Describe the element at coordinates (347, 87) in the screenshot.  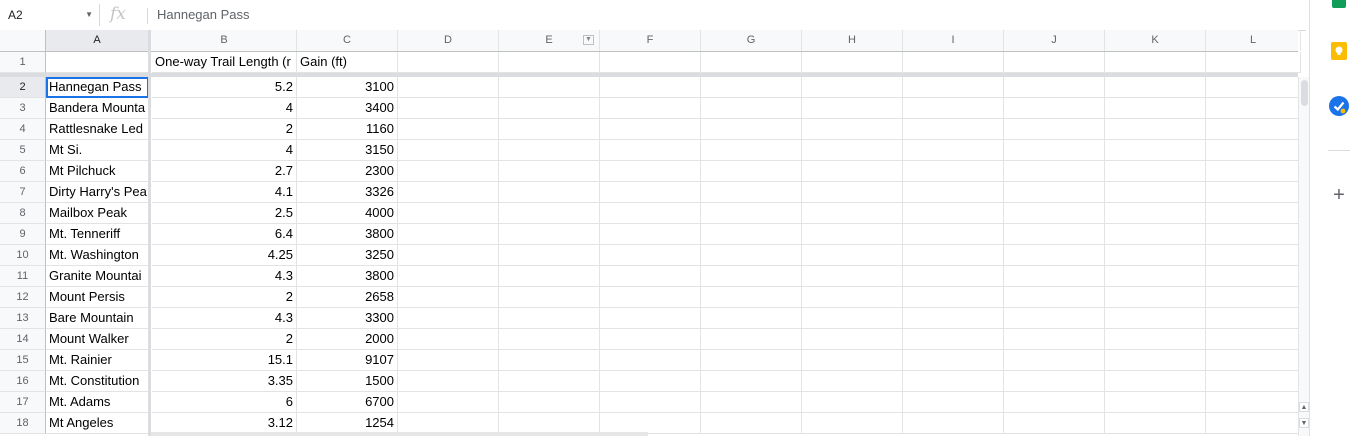
I see `cell: 3100` at that location.